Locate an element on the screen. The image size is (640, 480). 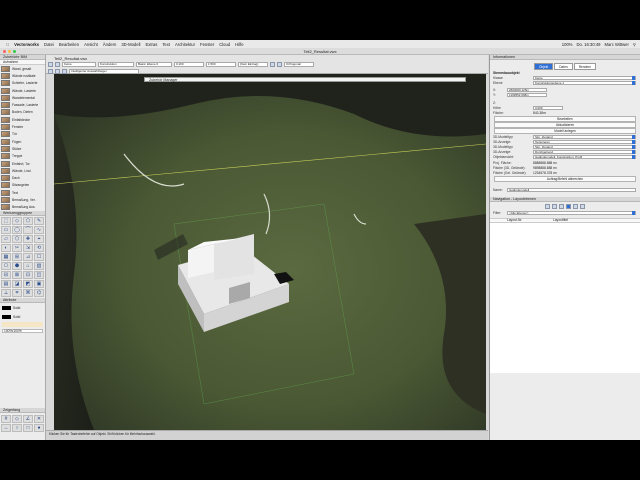
corner-box-icon: ◩ is located at coordinates (28, 283).